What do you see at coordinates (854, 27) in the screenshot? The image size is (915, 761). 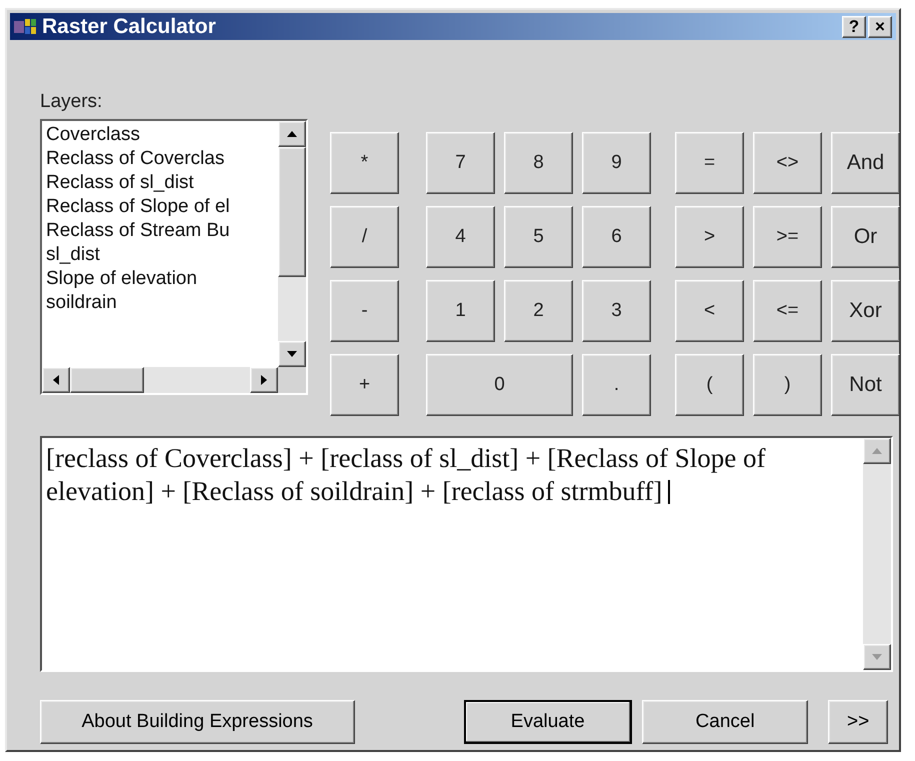 I see `help-button: ?` at bounding box center [854, 27].